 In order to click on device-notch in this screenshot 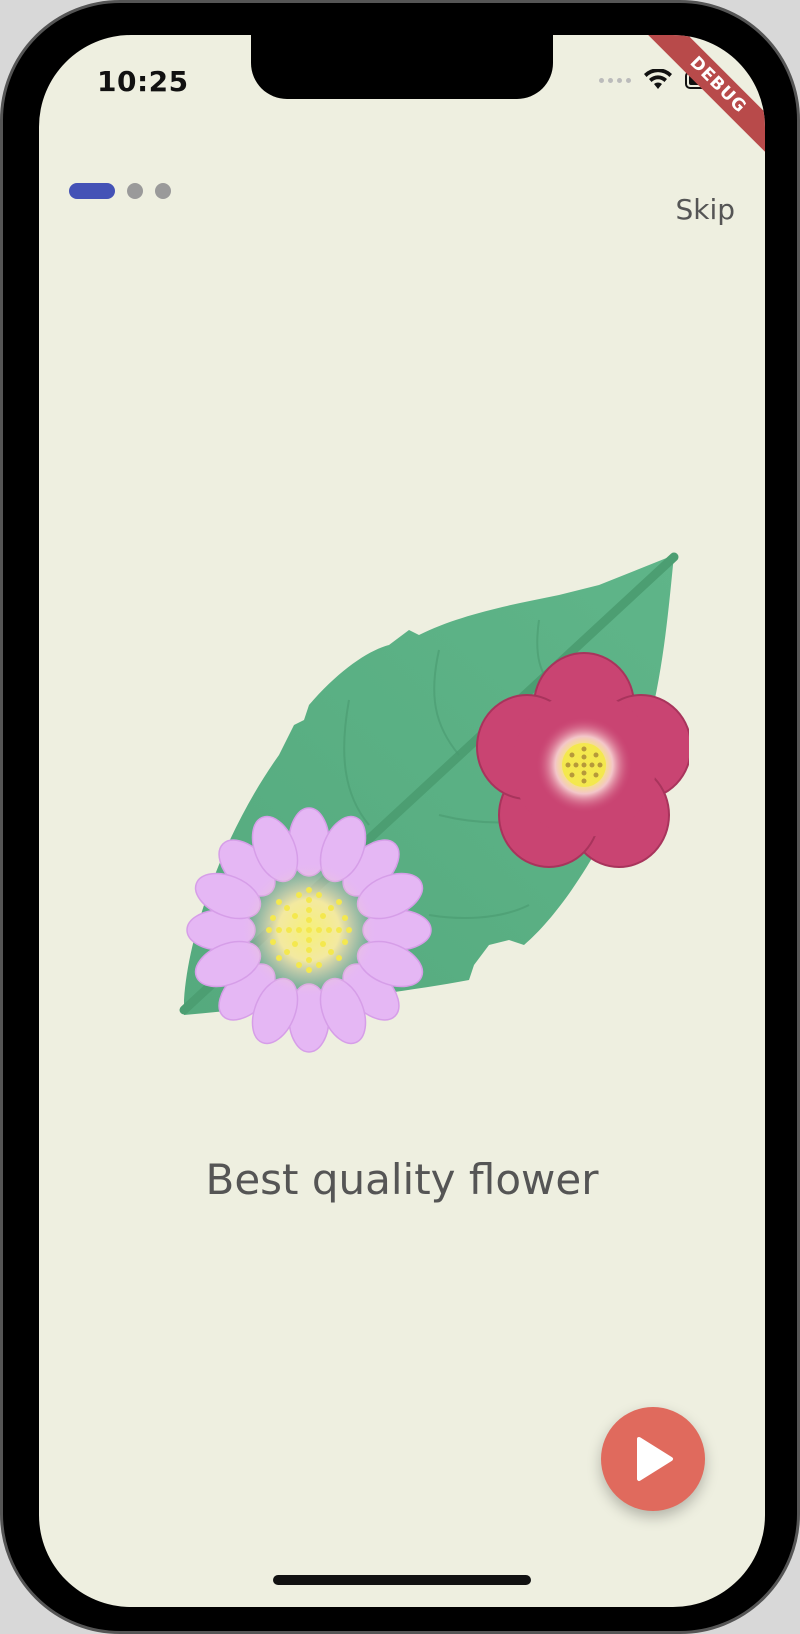, I will do `click(402, 67)`.